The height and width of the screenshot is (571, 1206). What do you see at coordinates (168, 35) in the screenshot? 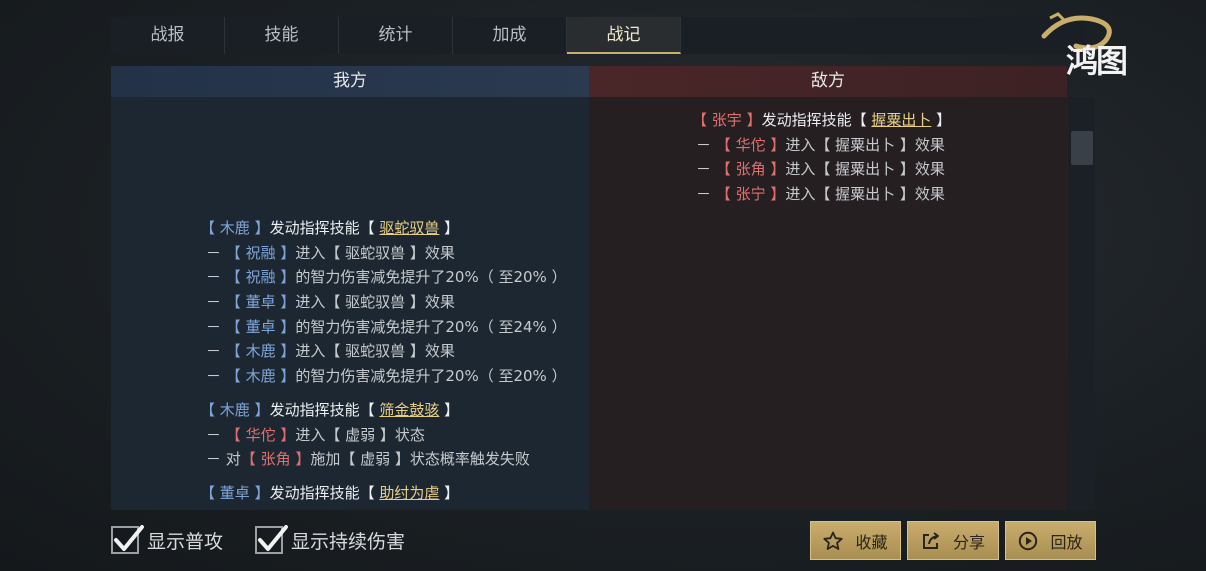
I see `tab-battle-report: 战报` at bounding box center [168, 35].